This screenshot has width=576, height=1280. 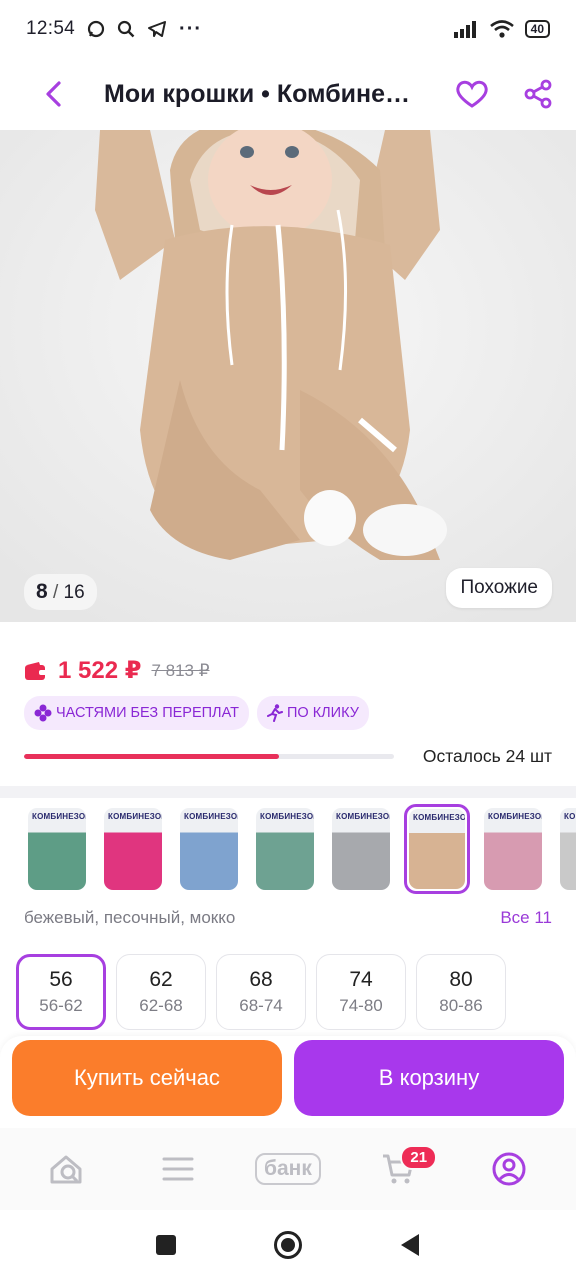 I want to click on installments-badge: ЧАСТЯМИ БЕЗ ПЕРЕПЛАТ, so click(x=136, y=713).